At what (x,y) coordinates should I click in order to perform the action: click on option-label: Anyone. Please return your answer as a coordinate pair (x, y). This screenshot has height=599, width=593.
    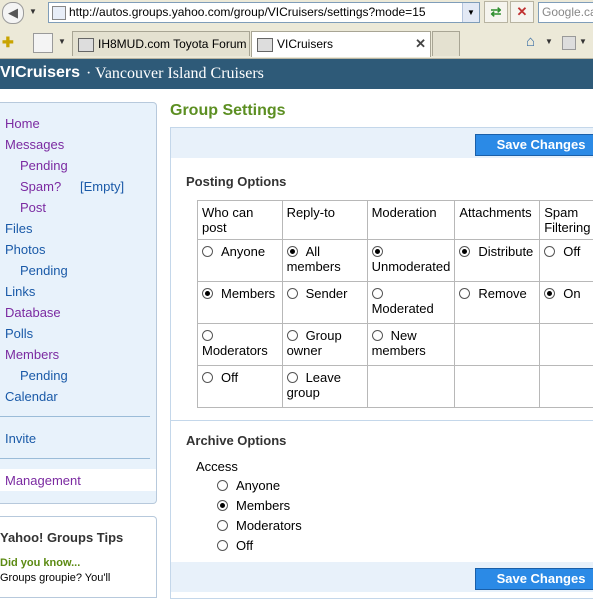
    Looking at the image, I should click on (258, 485).